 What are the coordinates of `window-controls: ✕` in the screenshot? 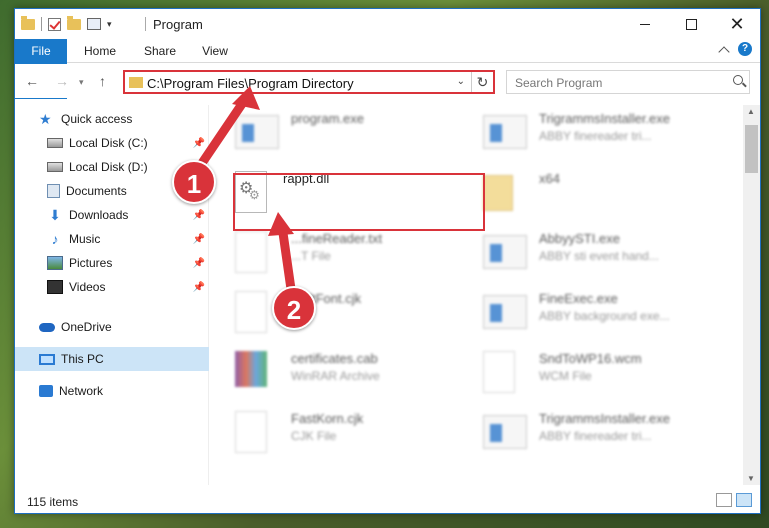 It's located at (691, 24).